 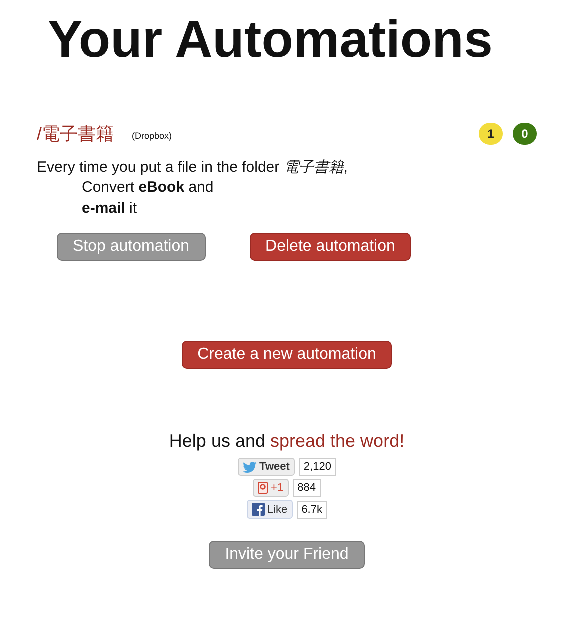 I want to click on facebook-button: Like, so click(x=269, y=509).